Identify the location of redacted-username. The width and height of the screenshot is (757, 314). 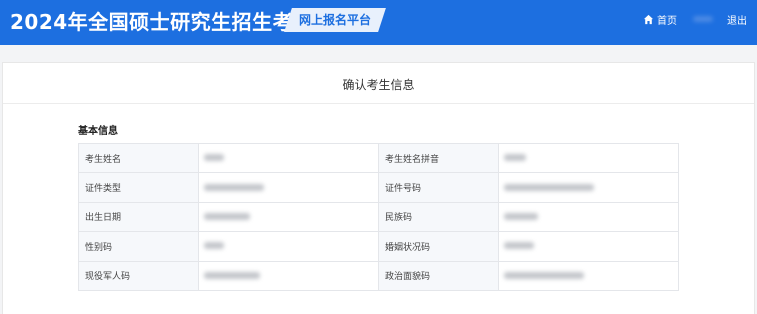
(703, 19).